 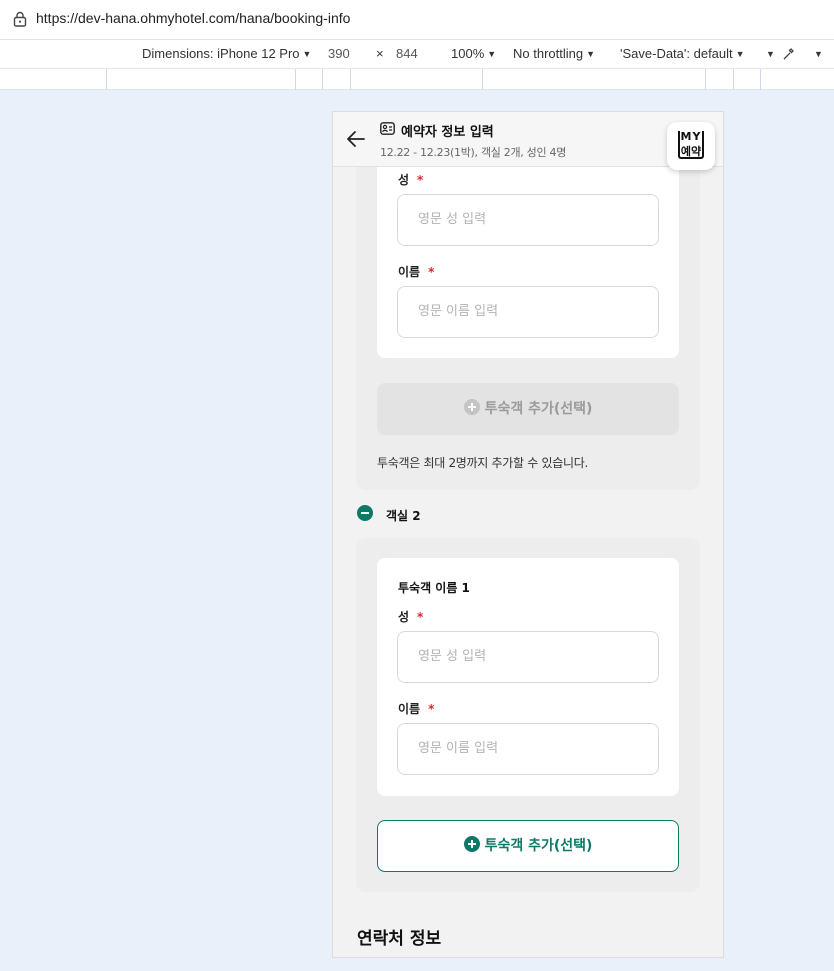 I want to click on page-title: 예약자 정보 입력, so click(x=447, y=132).